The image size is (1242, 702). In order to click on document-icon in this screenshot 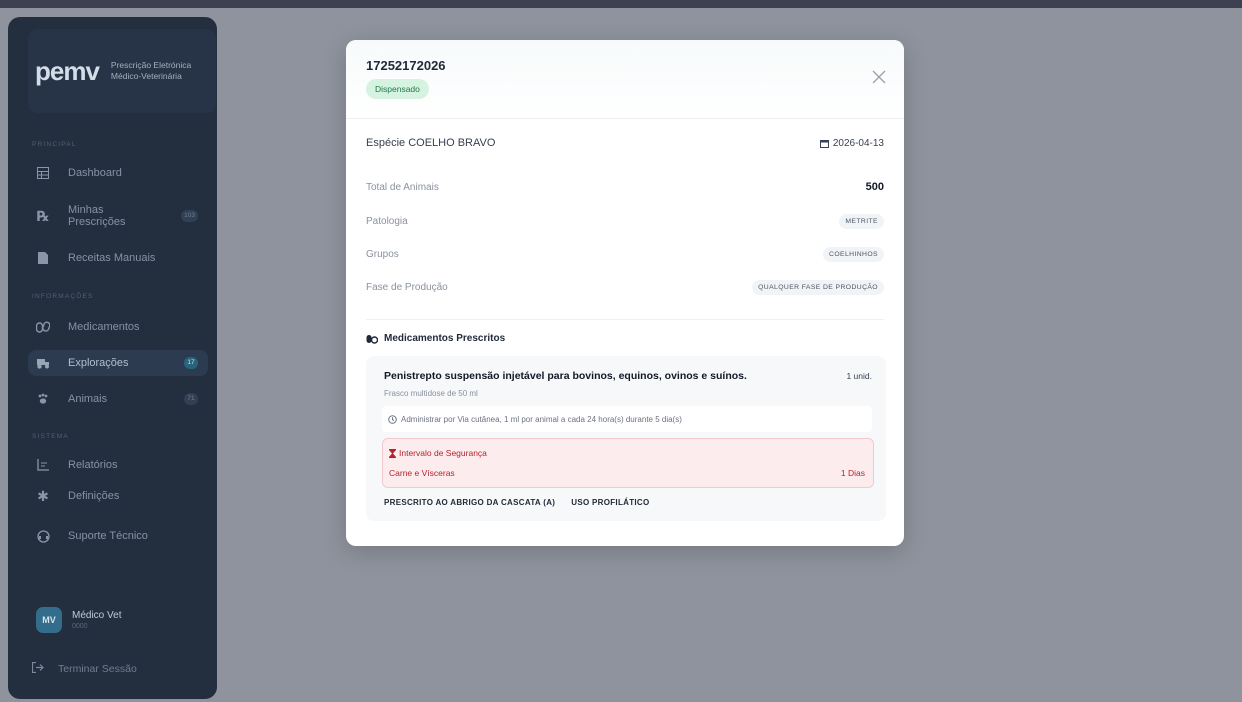, I will do `click(43, 258)`.